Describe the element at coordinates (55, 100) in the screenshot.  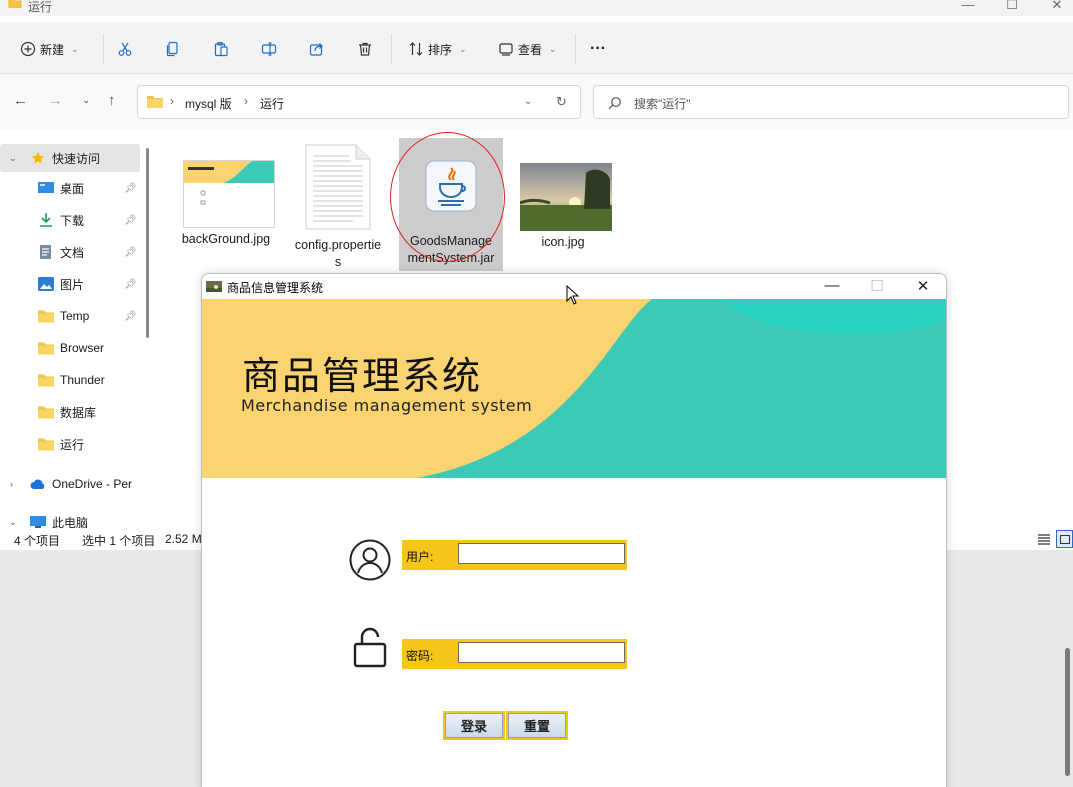
I see `forward-arrow-icon: →` at that location.